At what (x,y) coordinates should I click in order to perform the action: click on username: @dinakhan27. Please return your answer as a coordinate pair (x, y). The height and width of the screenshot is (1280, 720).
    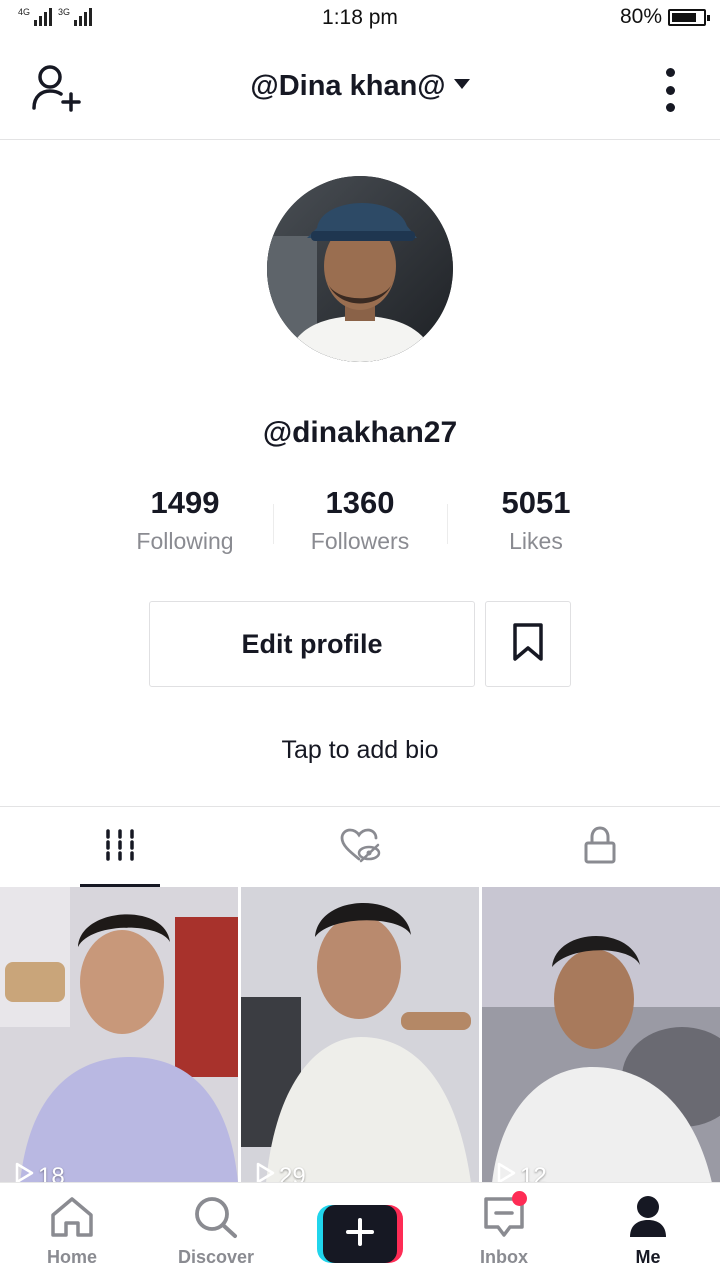
    Looking at the image, I should click on (360, 432).